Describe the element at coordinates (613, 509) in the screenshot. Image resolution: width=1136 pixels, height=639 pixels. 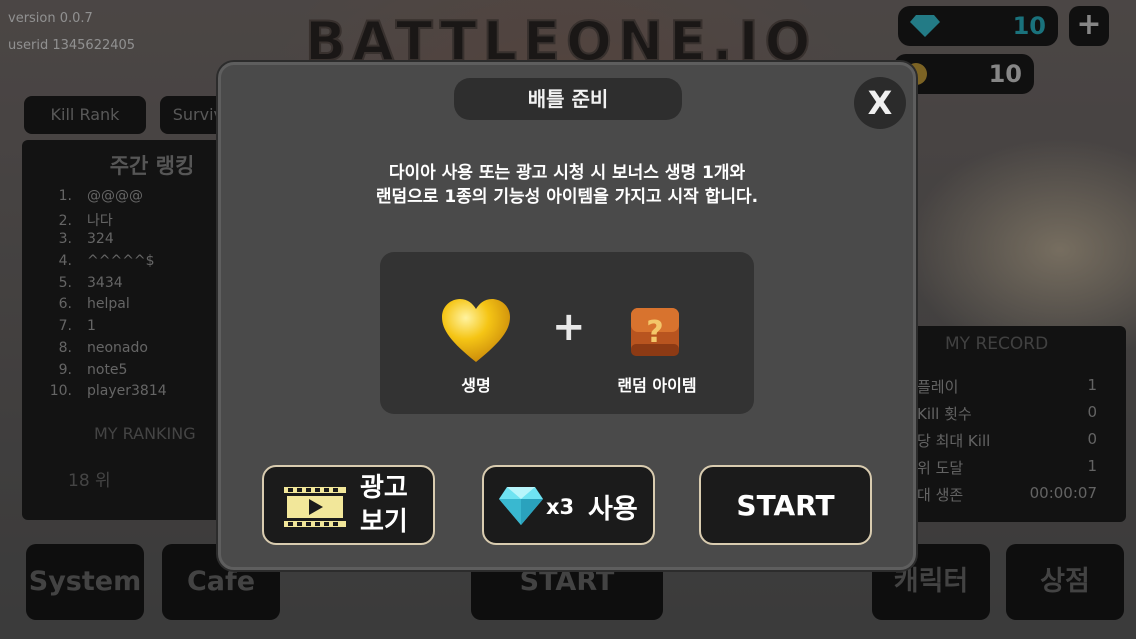
I see `use-label: 사용` at that location.